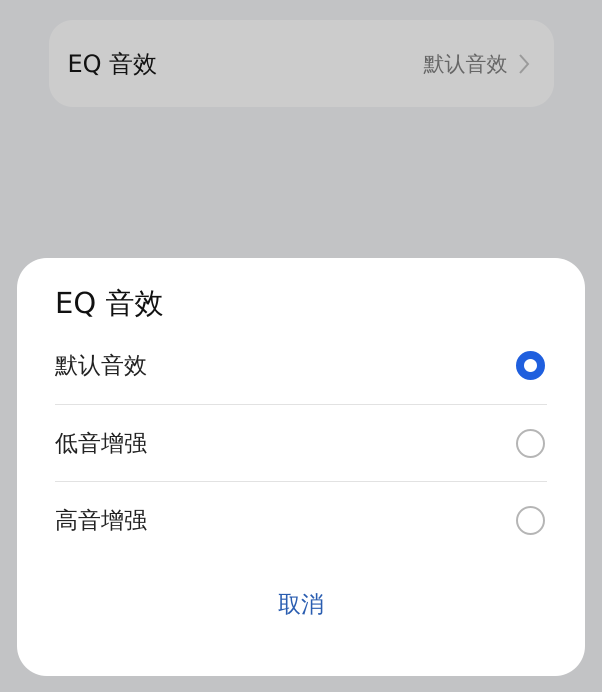 The image size is (602, 692). Describe the element at coordinates (101, 443) in the screenshot. I see `option-label: 低音增强` at that location.